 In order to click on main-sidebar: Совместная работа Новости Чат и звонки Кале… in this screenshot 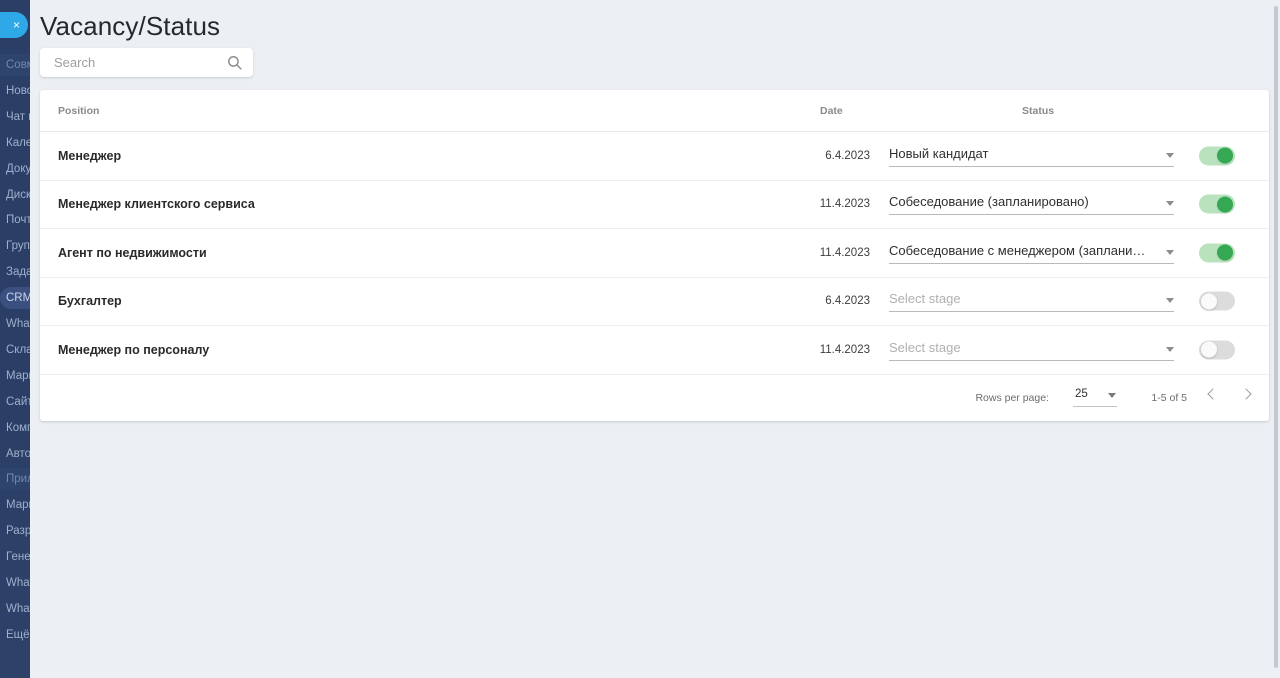, I will do `click(15, 339)`.